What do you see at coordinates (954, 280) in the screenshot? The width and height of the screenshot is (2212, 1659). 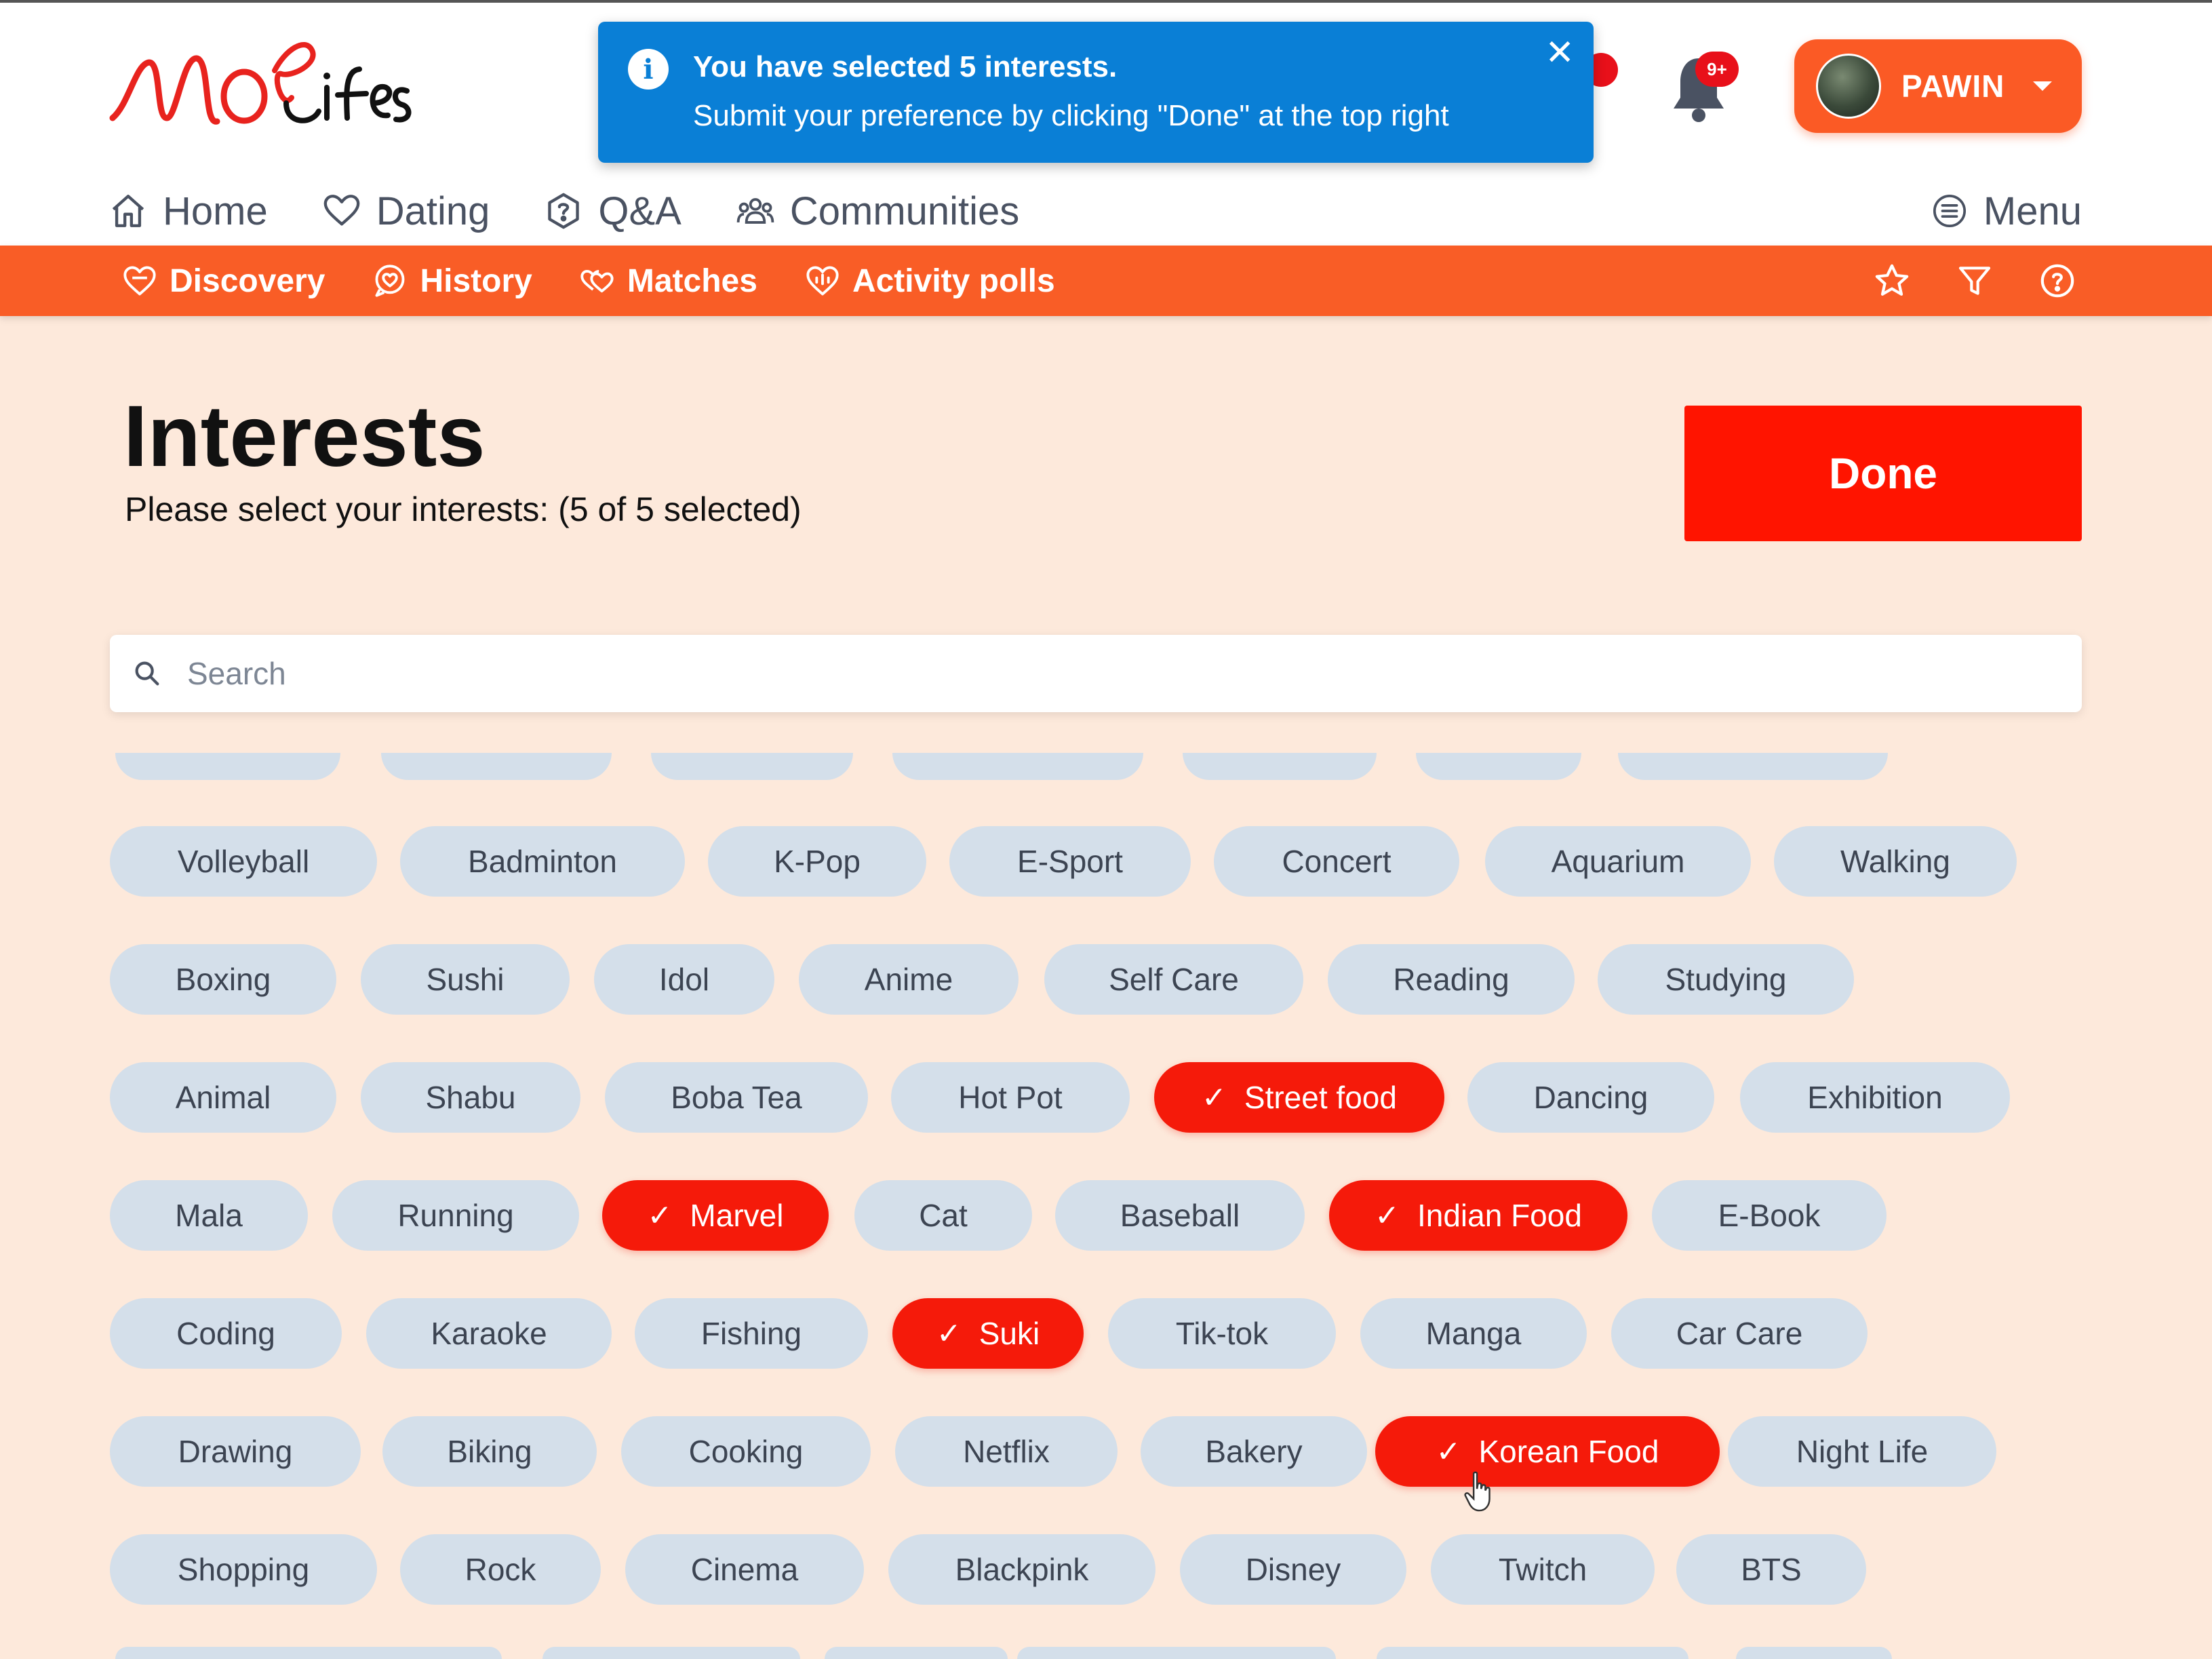 I see `tab-activity-polls-label: Activity polls` at bounding box center [954, 280].